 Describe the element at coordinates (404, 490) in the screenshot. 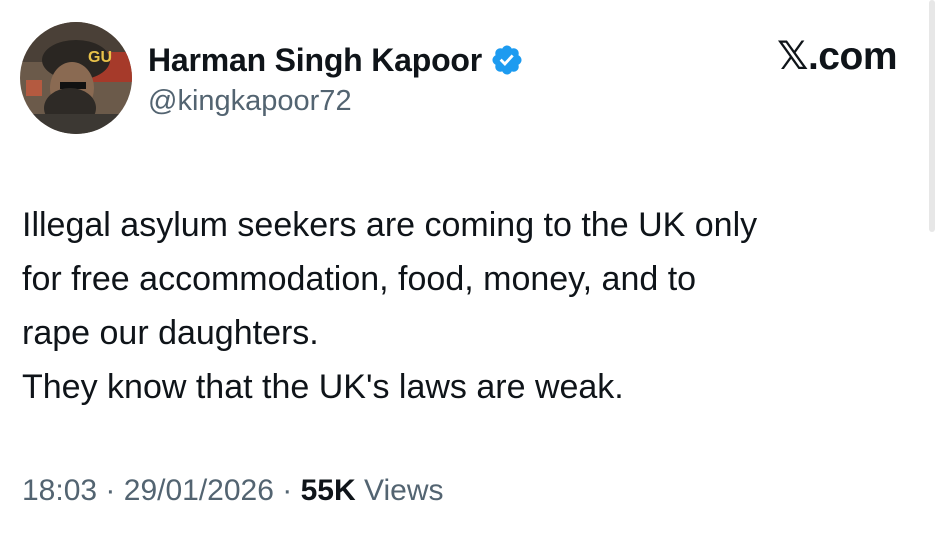

I see `views-label: Views` at that location.